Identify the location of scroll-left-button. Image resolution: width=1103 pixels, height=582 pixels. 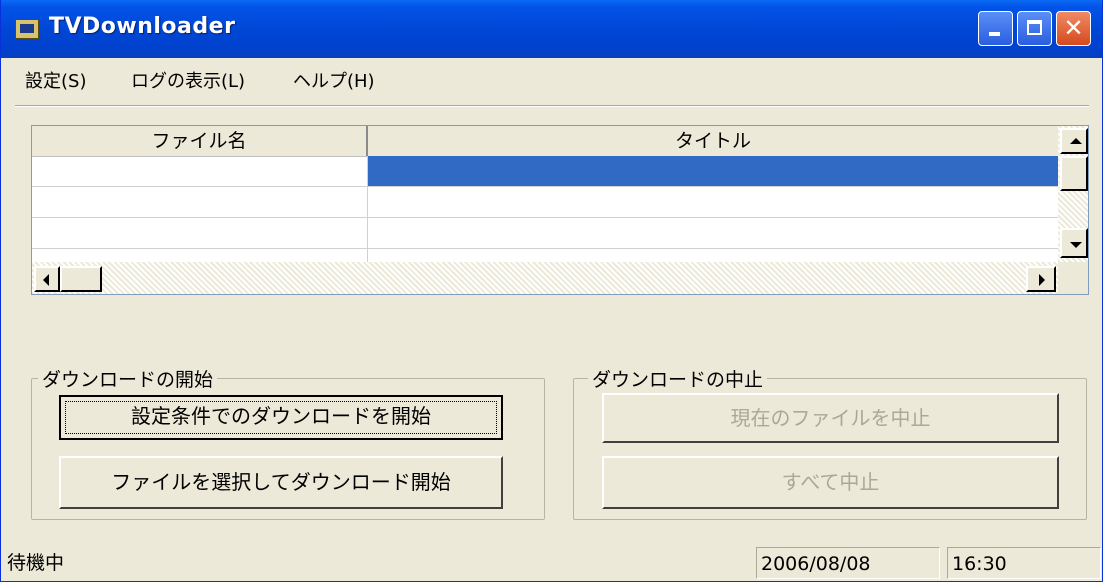
(47, 279).